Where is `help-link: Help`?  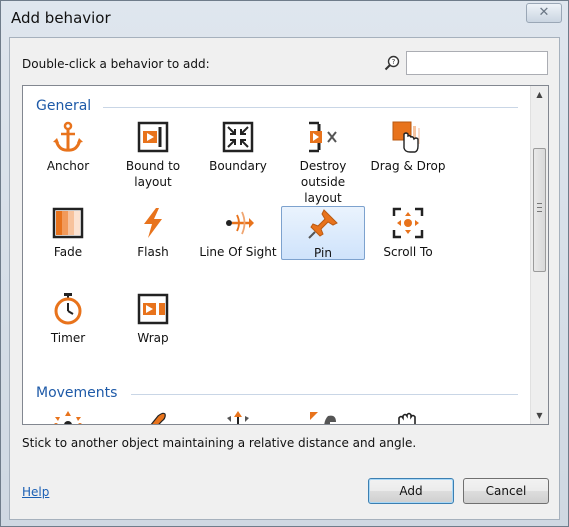 help-link: Help is located at coordinates (35, 492).